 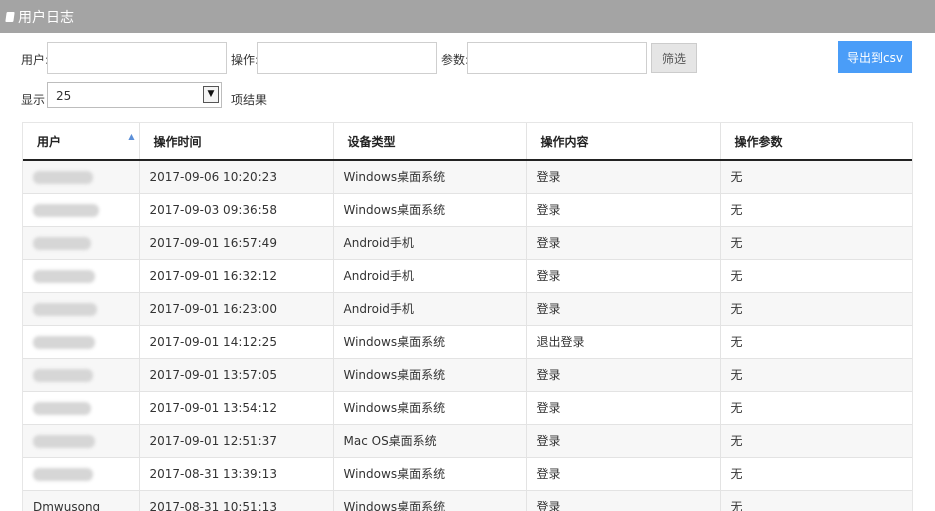 I want to click on items-label: 项结果, so click(x=249, y=100).